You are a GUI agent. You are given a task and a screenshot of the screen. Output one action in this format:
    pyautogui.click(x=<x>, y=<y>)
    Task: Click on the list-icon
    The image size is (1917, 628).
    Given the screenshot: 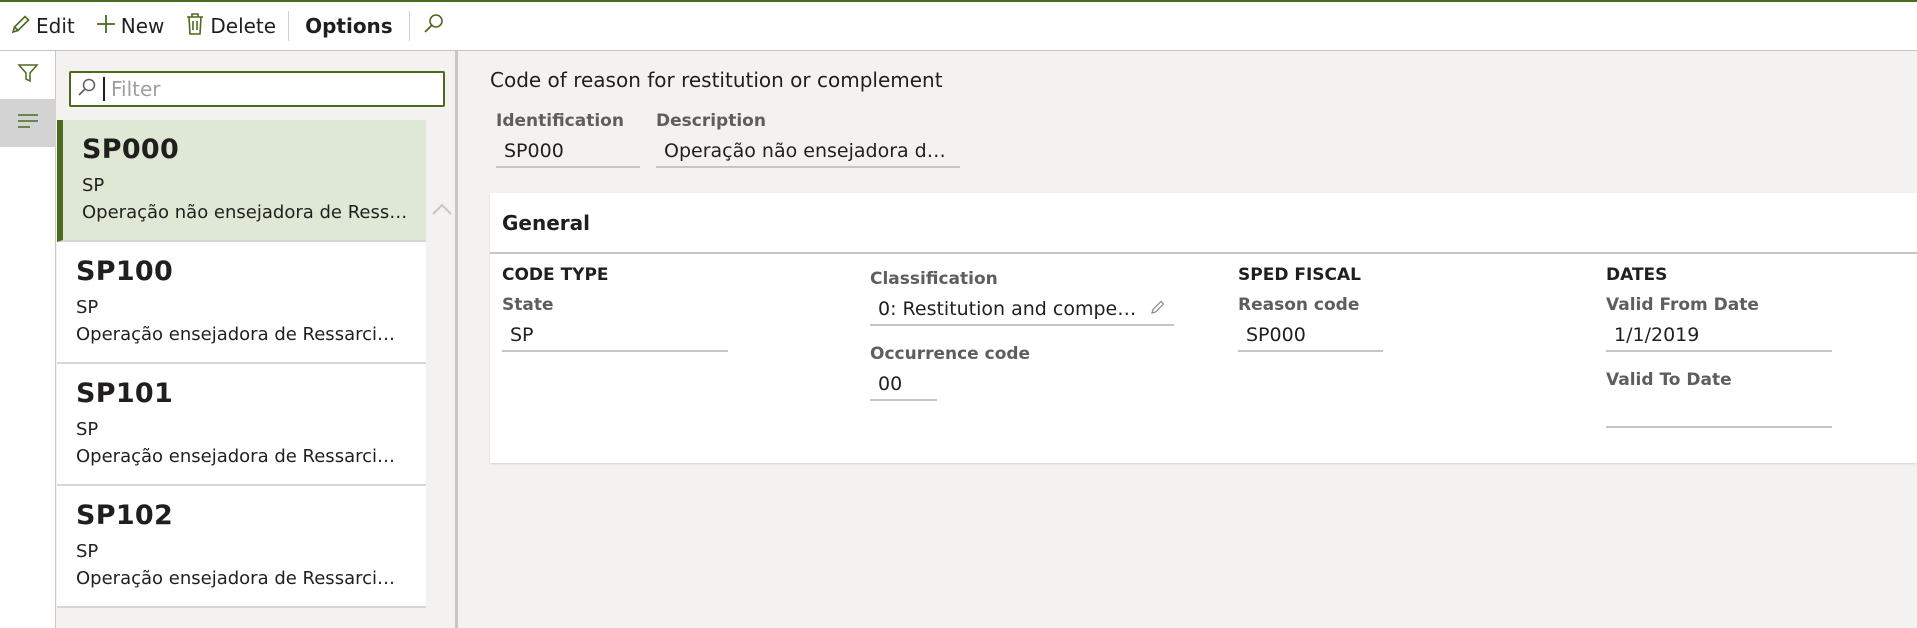 What is the action you would take?
    pyautogui.click(x=28, y=123)
    